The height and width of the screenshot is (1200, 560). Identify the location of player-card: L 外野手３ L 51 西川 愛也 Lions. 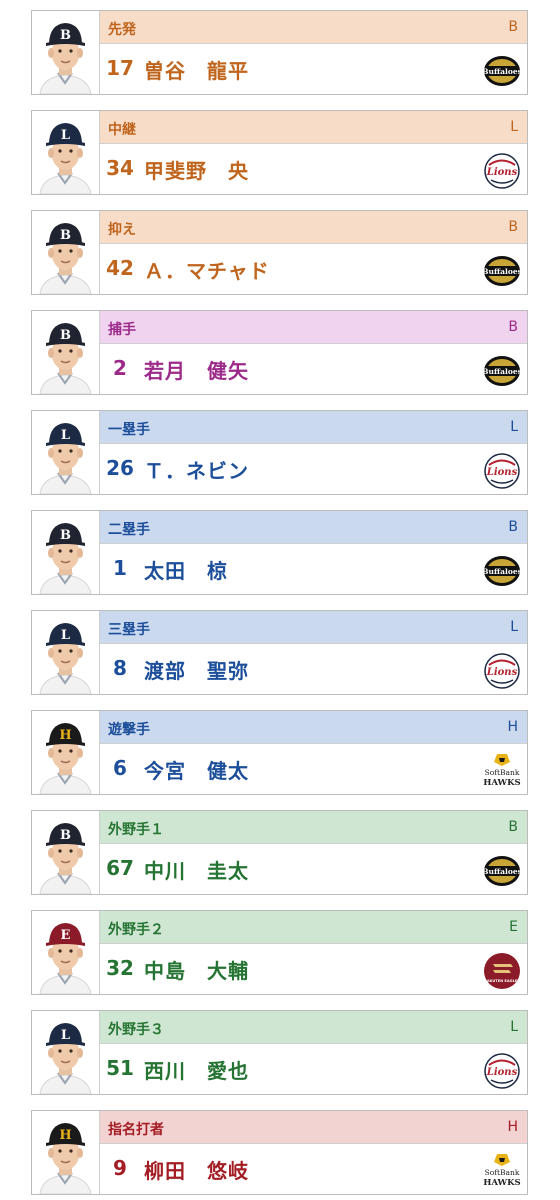
(279, 1052).